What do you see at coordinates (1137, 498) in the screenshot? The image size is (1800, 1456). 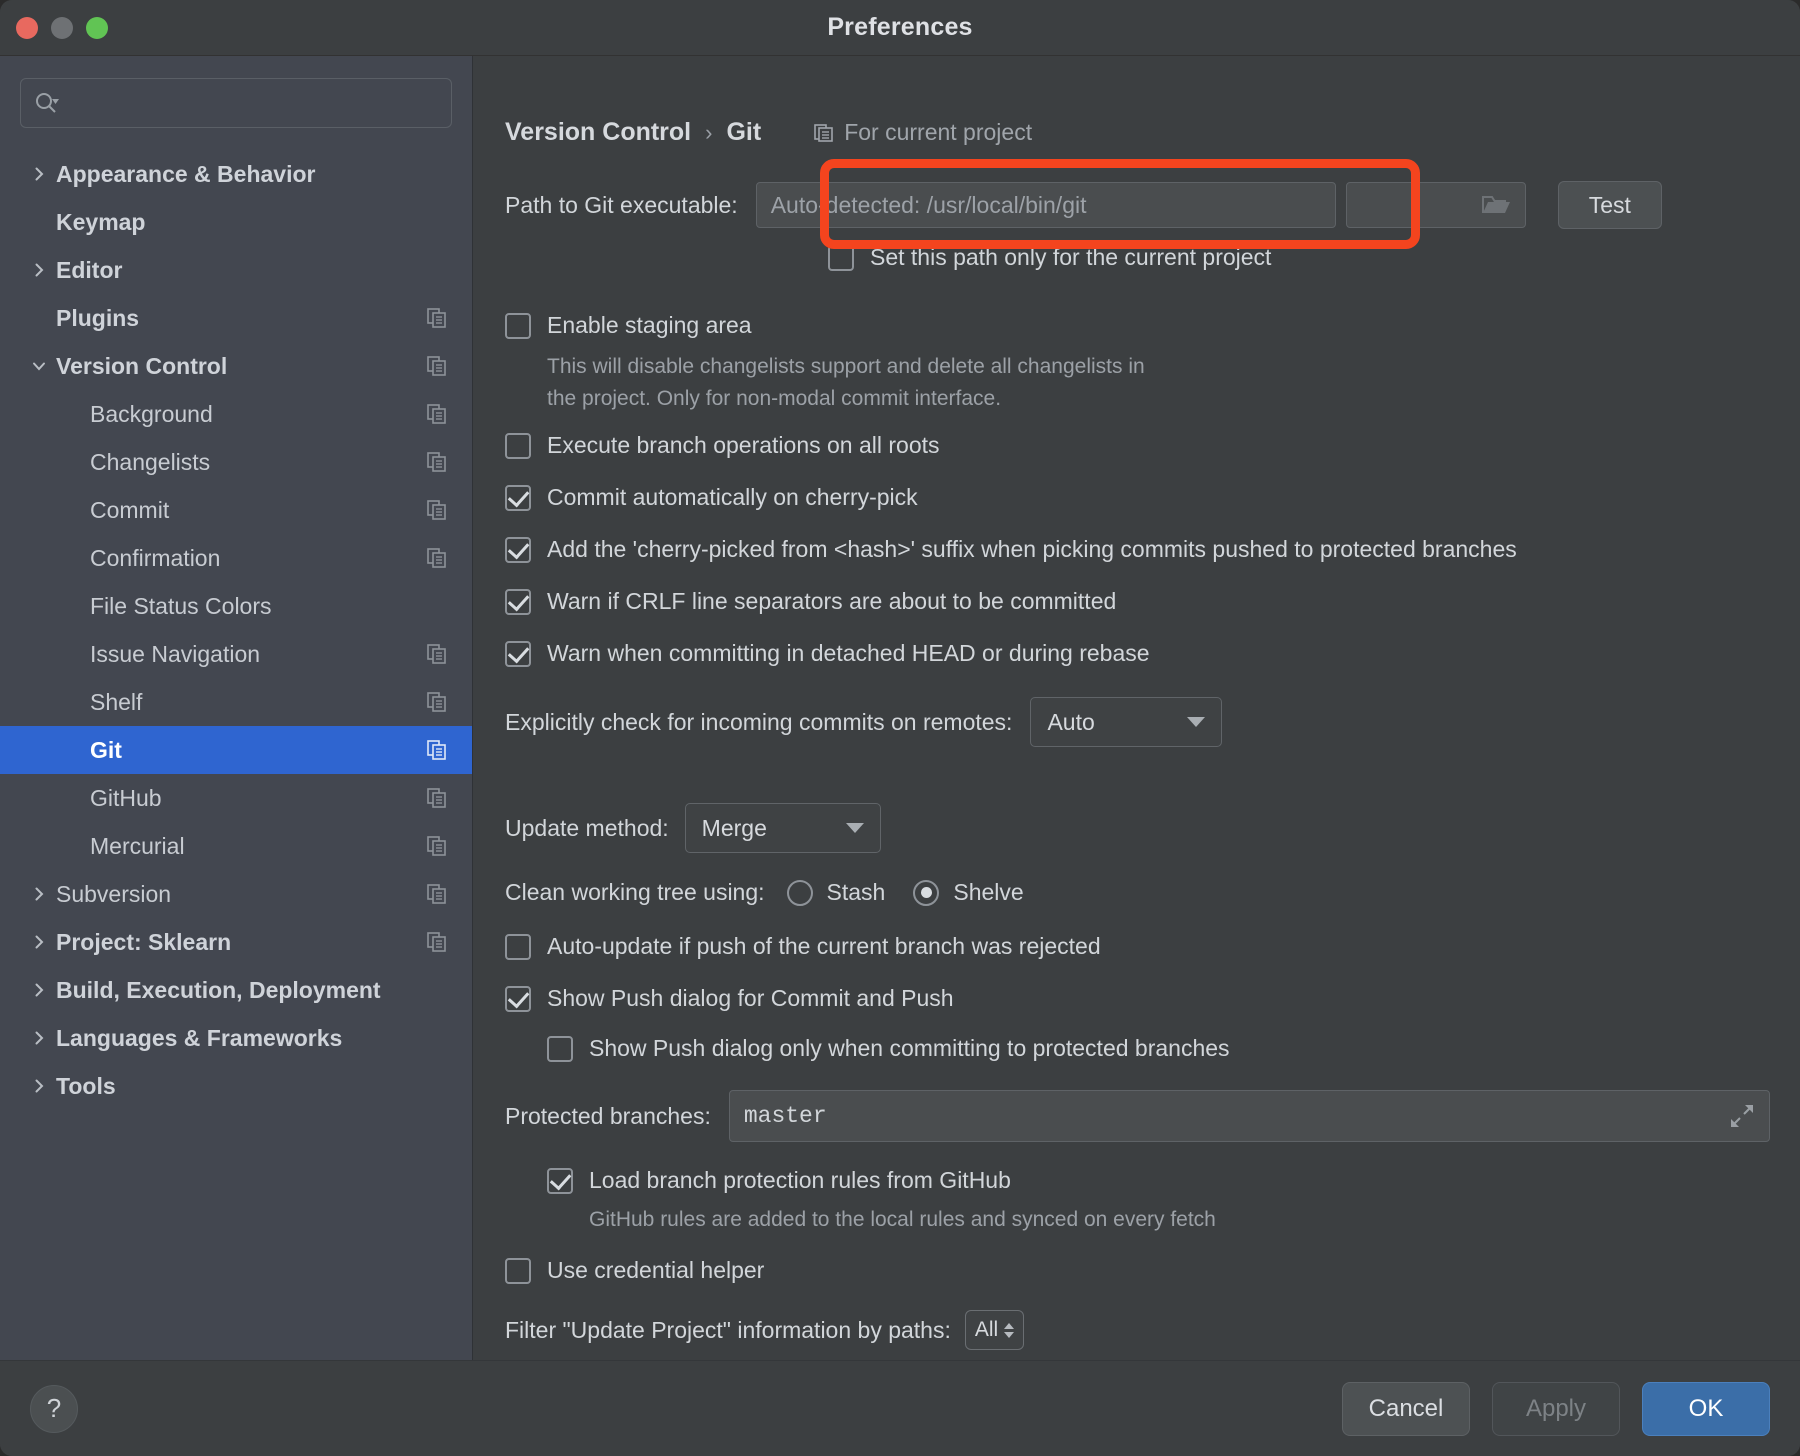 I see `commit-auto-row: Commit automatically on cherry-pick` at bounding box center [1137, 498].